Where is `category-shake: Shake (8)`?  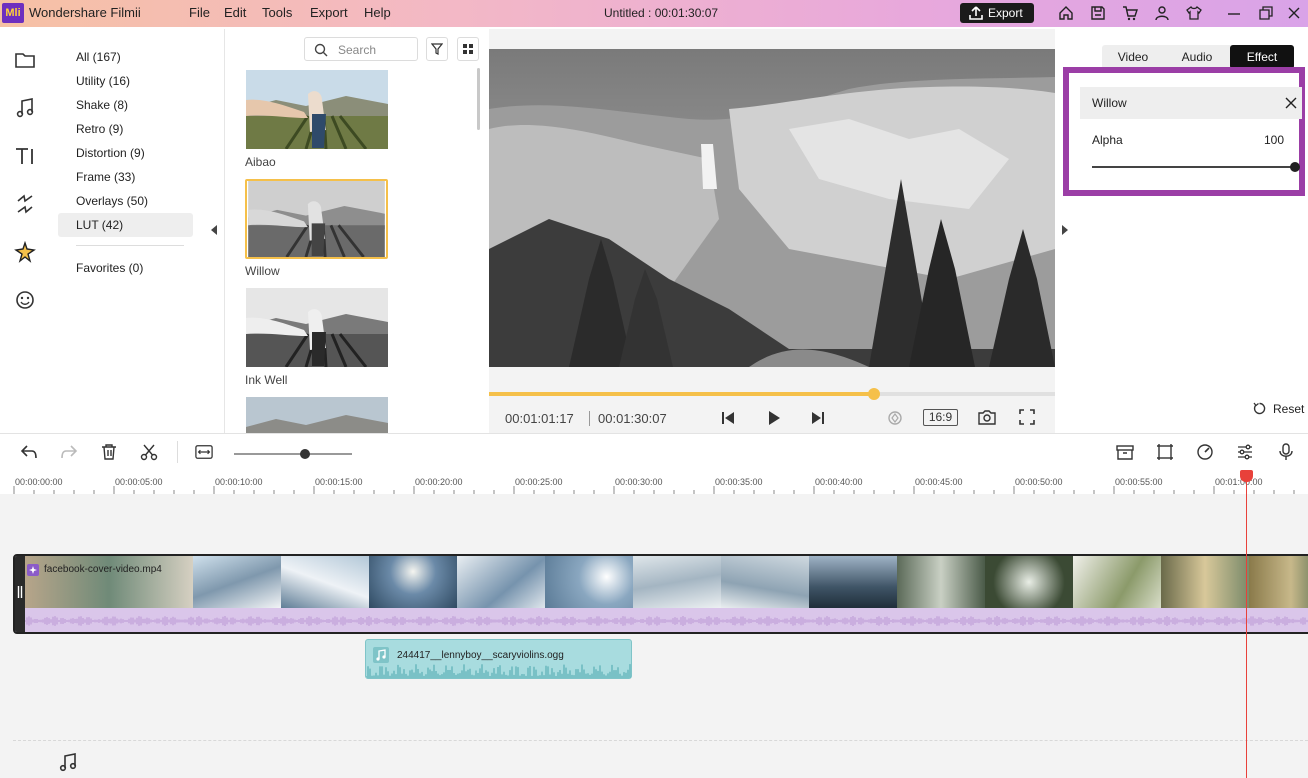
category-shake: Shake (8) is located at coordinates (125, 105).